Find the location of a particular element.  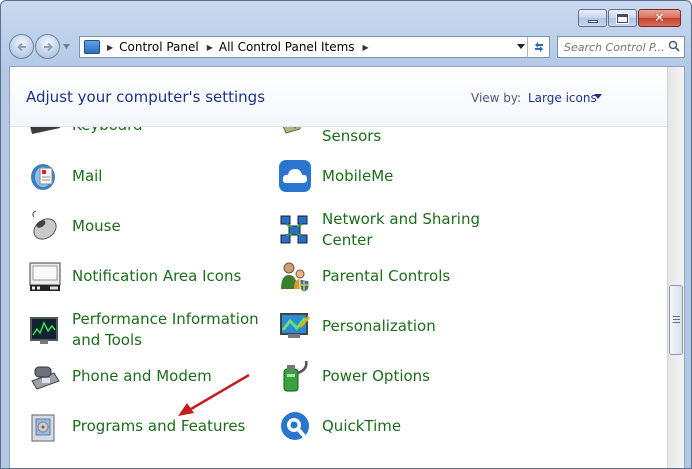

navigation-buttons is located at coordinates (39, 46).